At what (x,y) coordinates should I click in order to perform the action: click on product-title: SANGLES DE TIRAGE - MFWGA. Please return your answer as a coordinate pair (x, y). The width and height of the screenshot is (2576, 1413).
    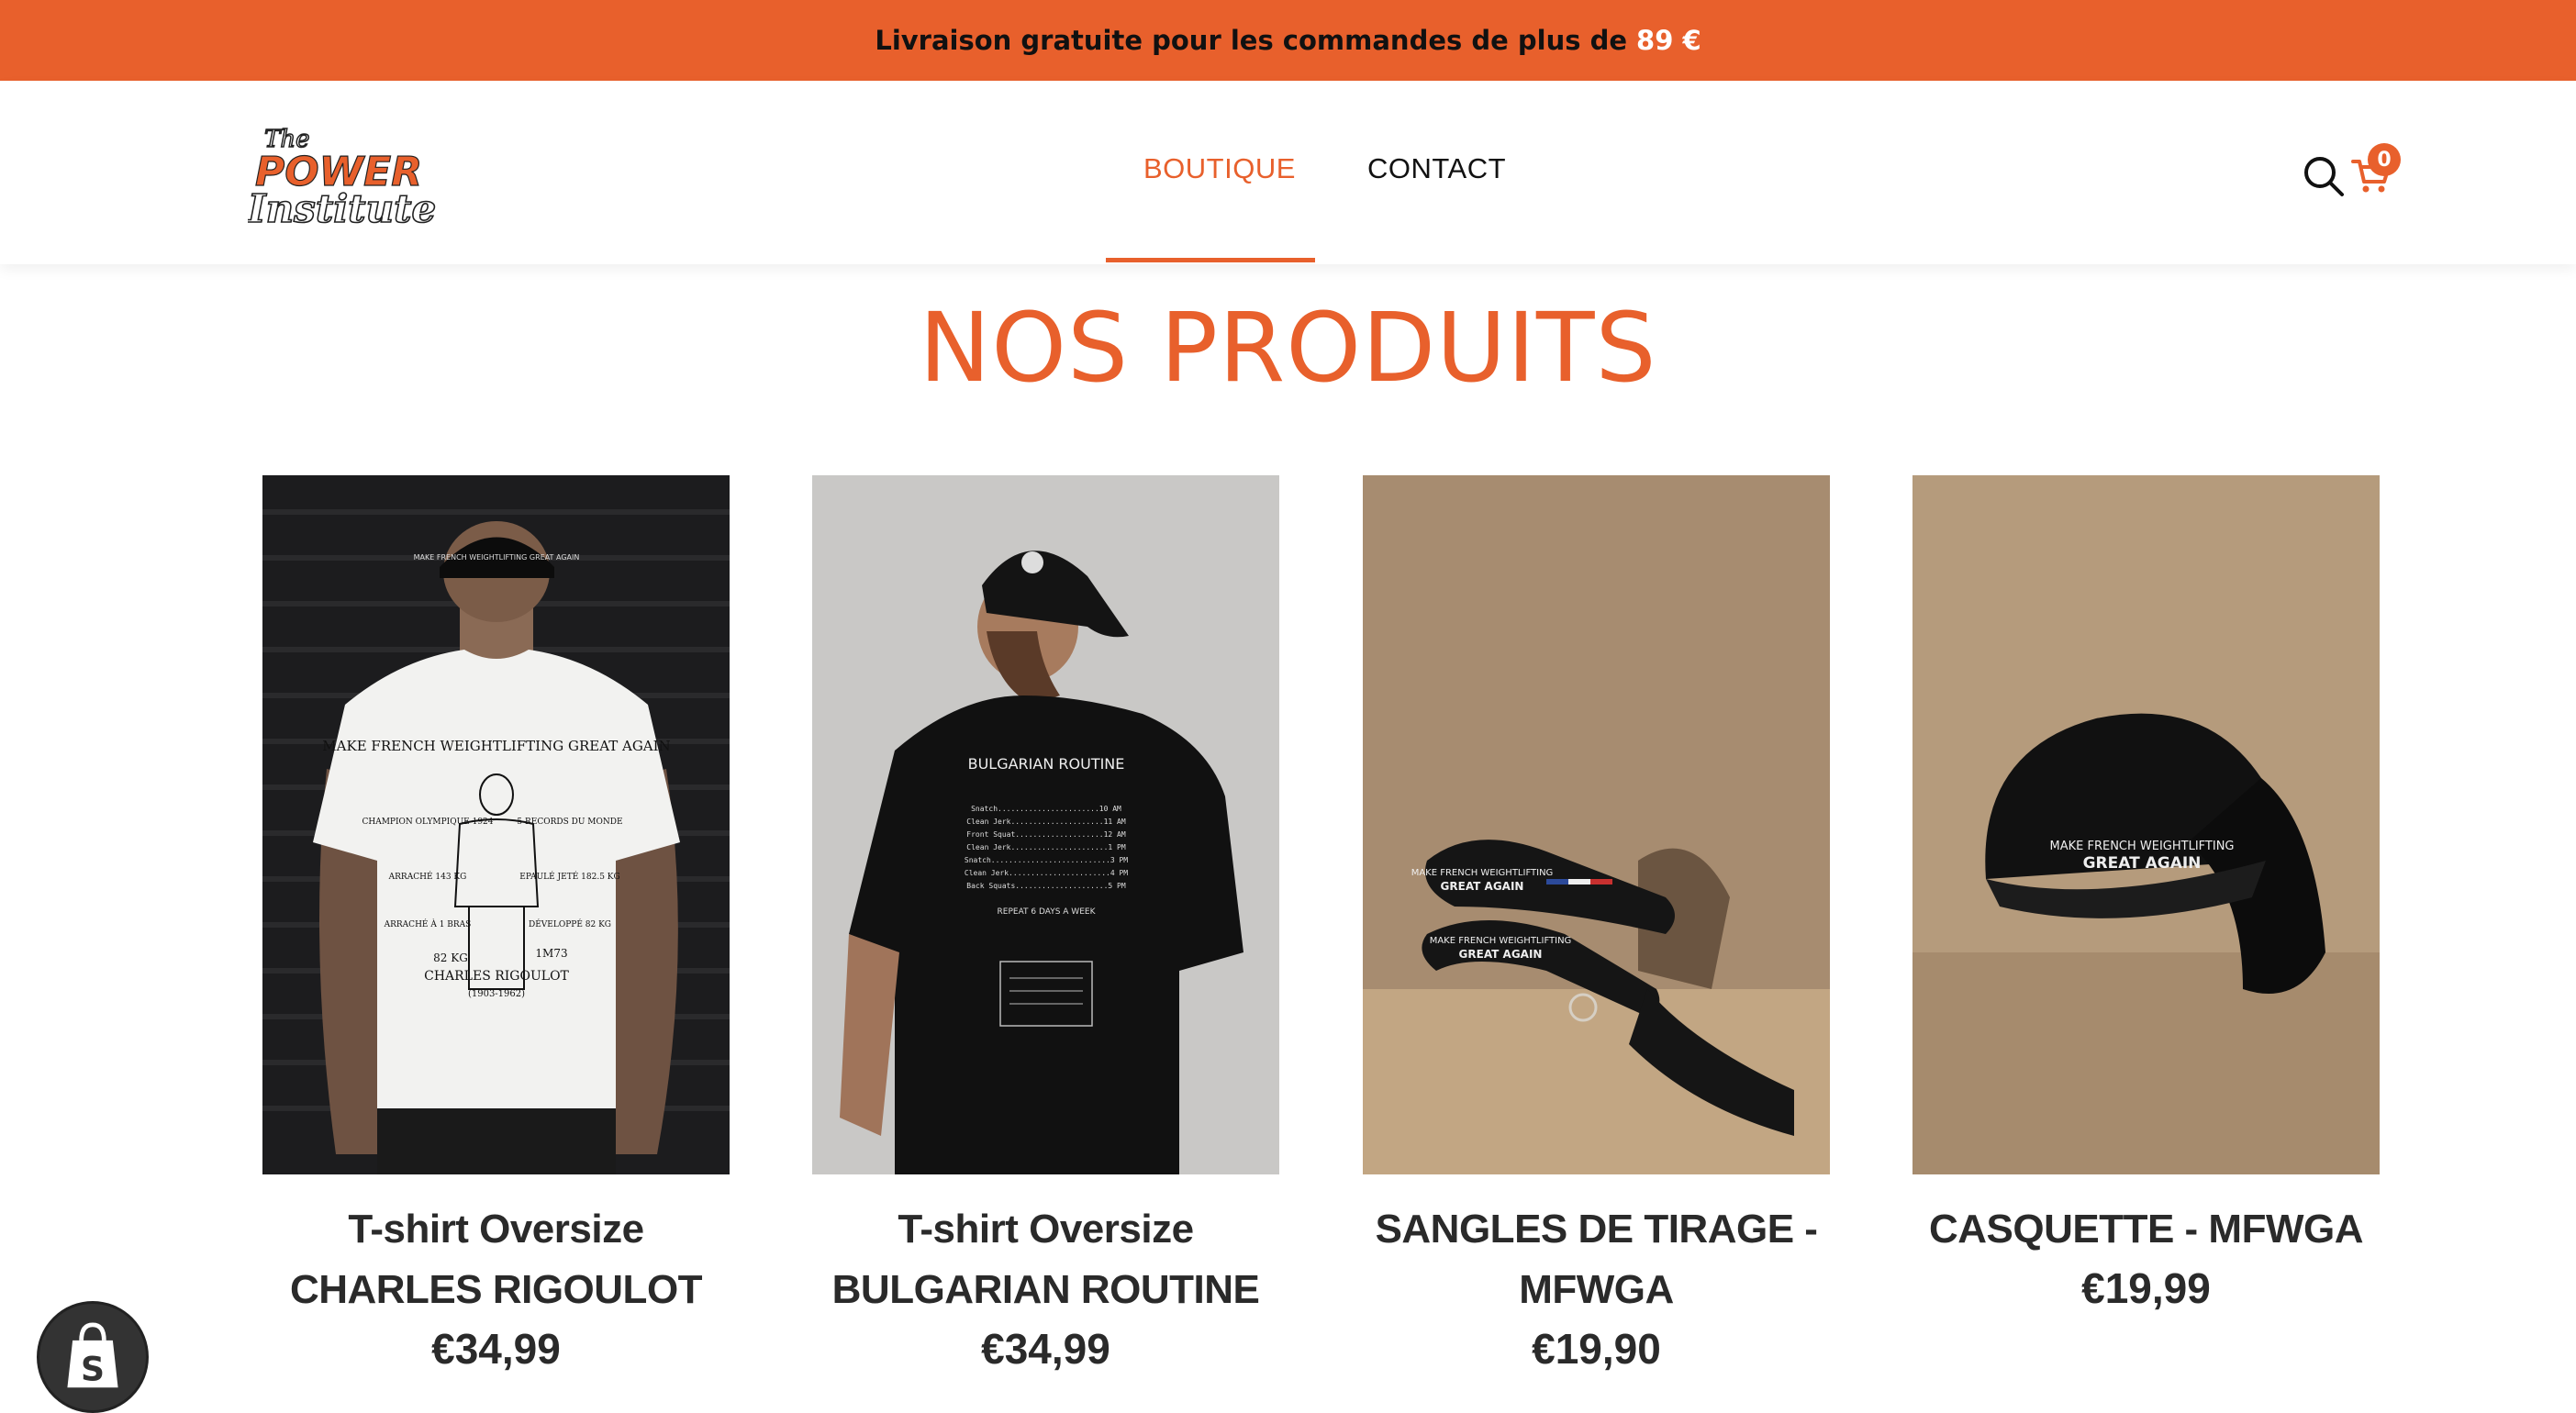
    Looking at the image, I should click on (1596, 1260).